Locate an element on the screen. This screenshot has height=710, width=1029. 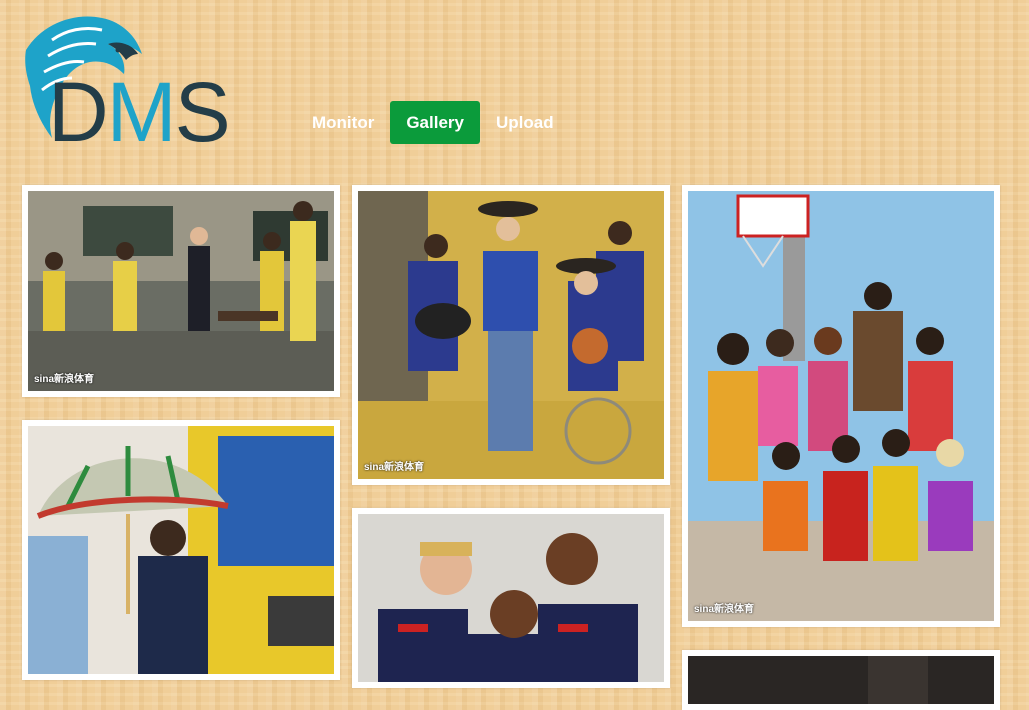
main-nav: Monitor Gallery Upload is located at coordinates (433, 122).